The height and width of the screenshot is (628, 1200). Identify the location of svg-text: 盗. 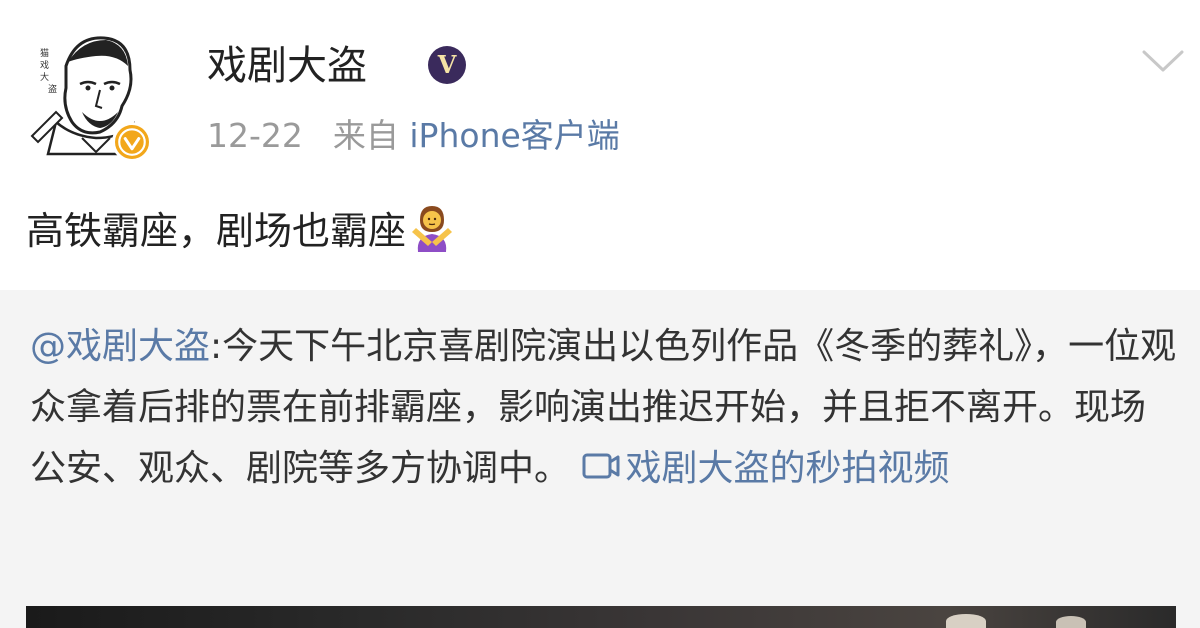
(52, 89).